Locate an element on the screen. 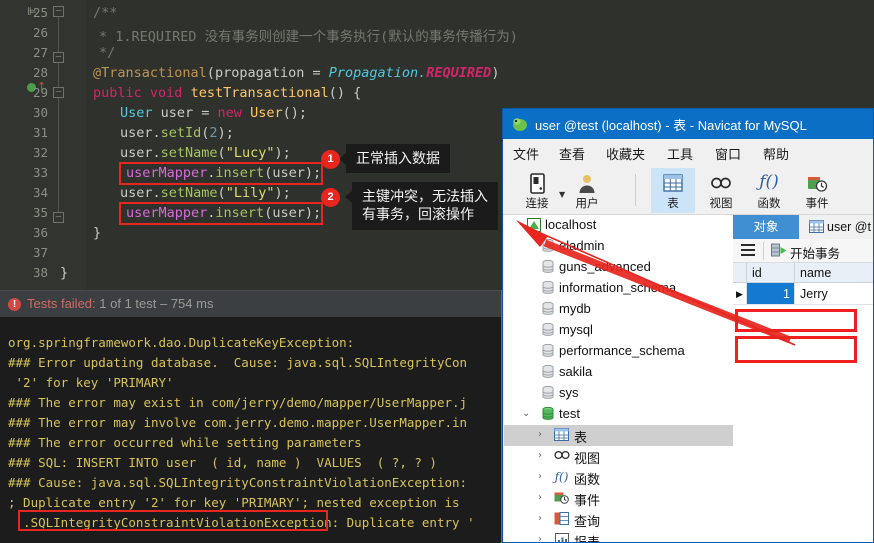  code-line-26: * 1.REQUIRED 没有事务则创建一个事务执行(默认的事务传播行为) is located at coordinates (308, 37).